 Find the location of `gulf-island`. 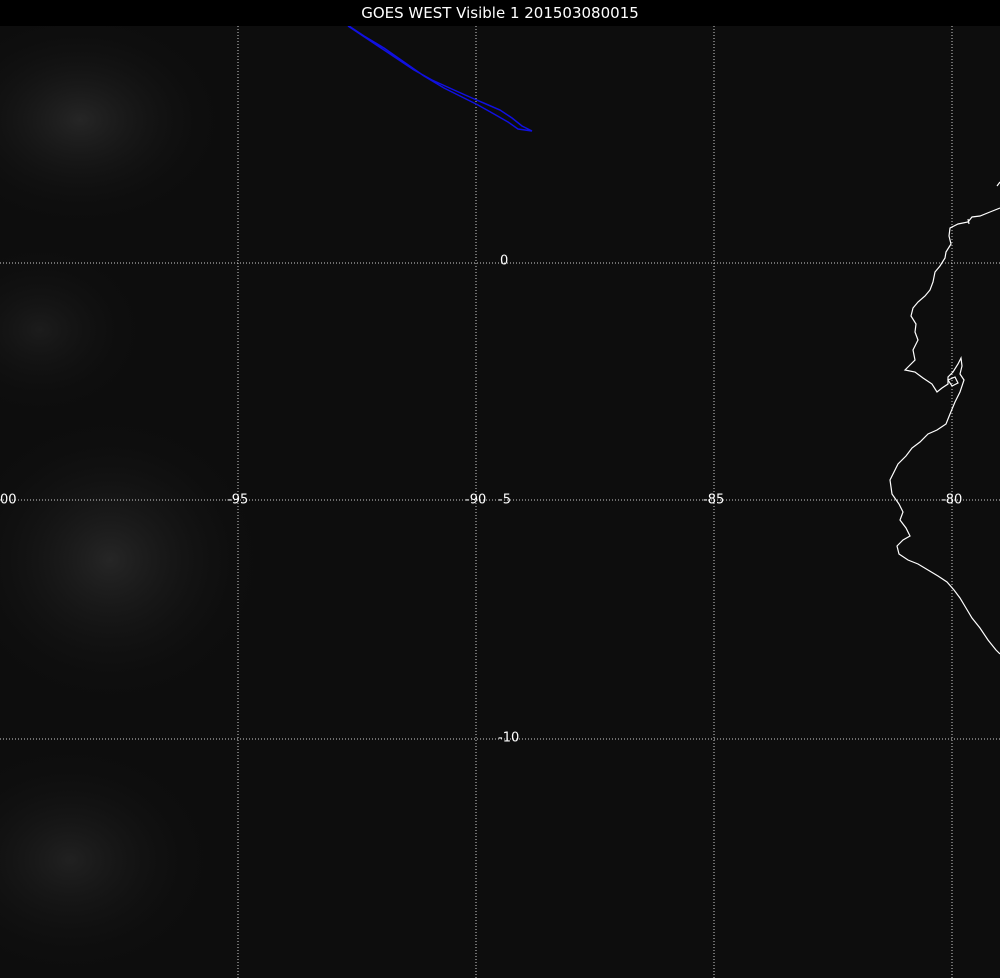

gulf-island is located at coordinates (953, 381).